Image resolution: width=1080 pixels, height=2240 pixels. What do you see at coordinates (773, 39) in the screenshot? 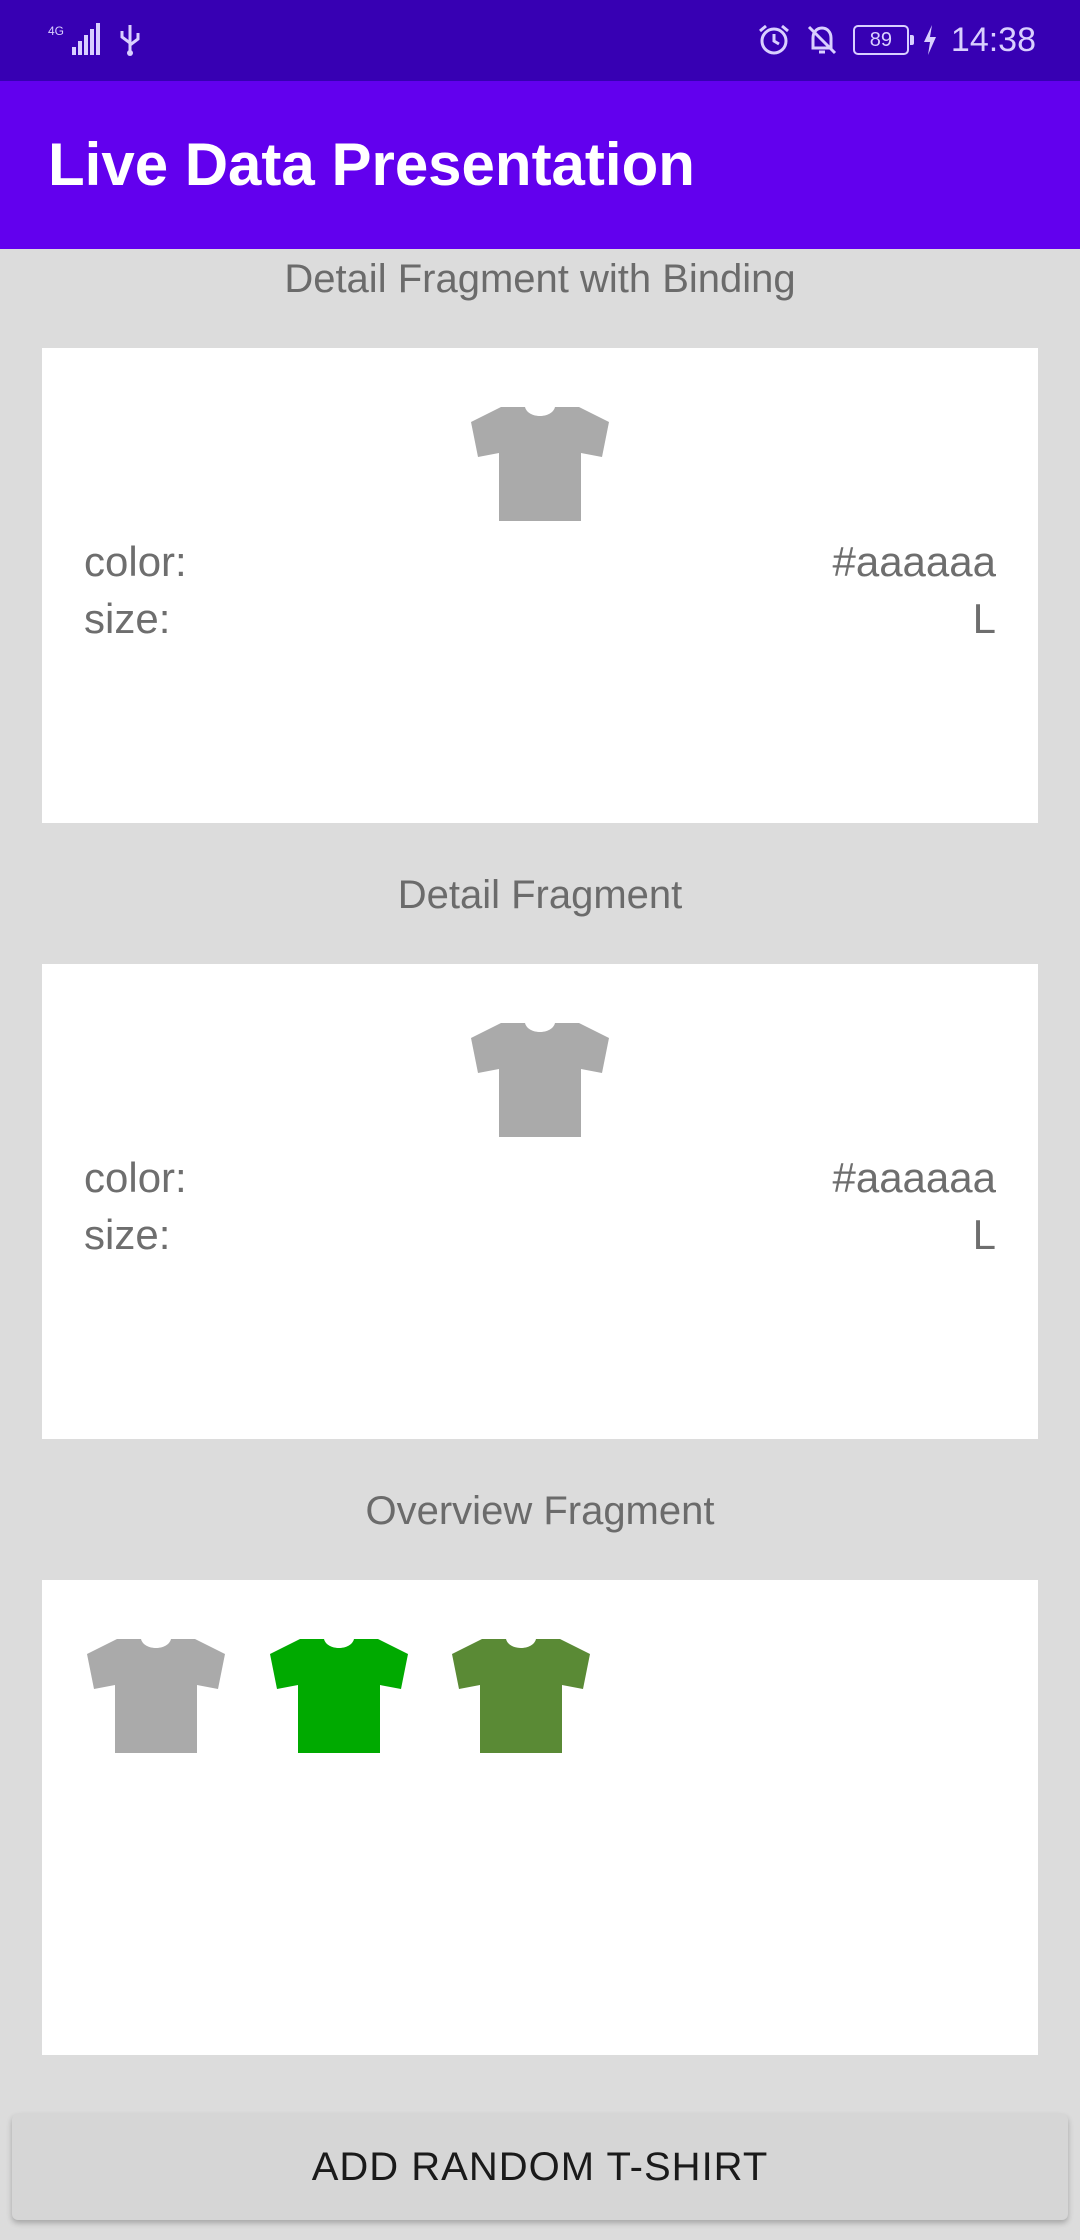
I see `alarm-icon` at bounding box center [773, 39].